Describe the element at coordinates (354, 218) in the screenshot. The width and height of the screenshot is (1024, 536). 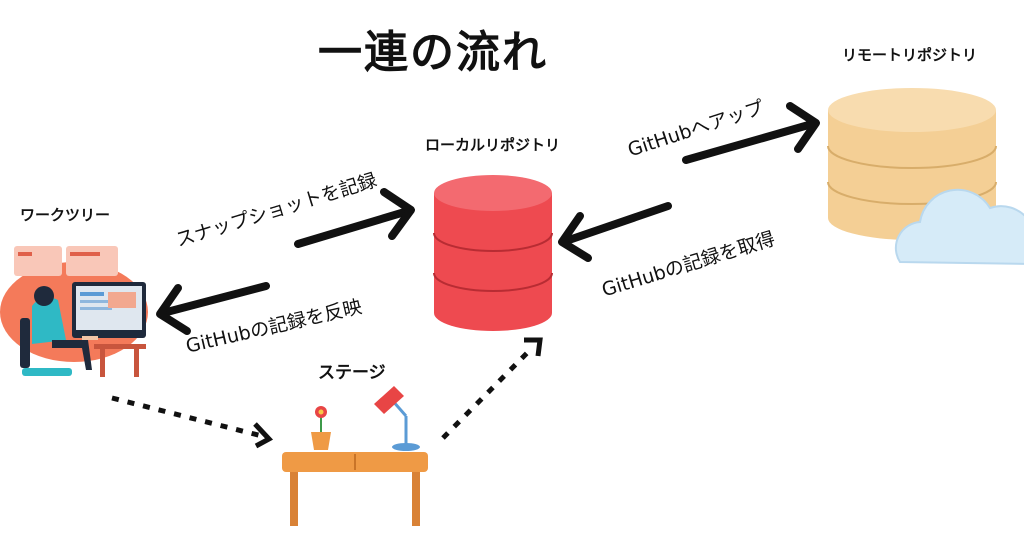
I see `snapshot-arrow` at that location.